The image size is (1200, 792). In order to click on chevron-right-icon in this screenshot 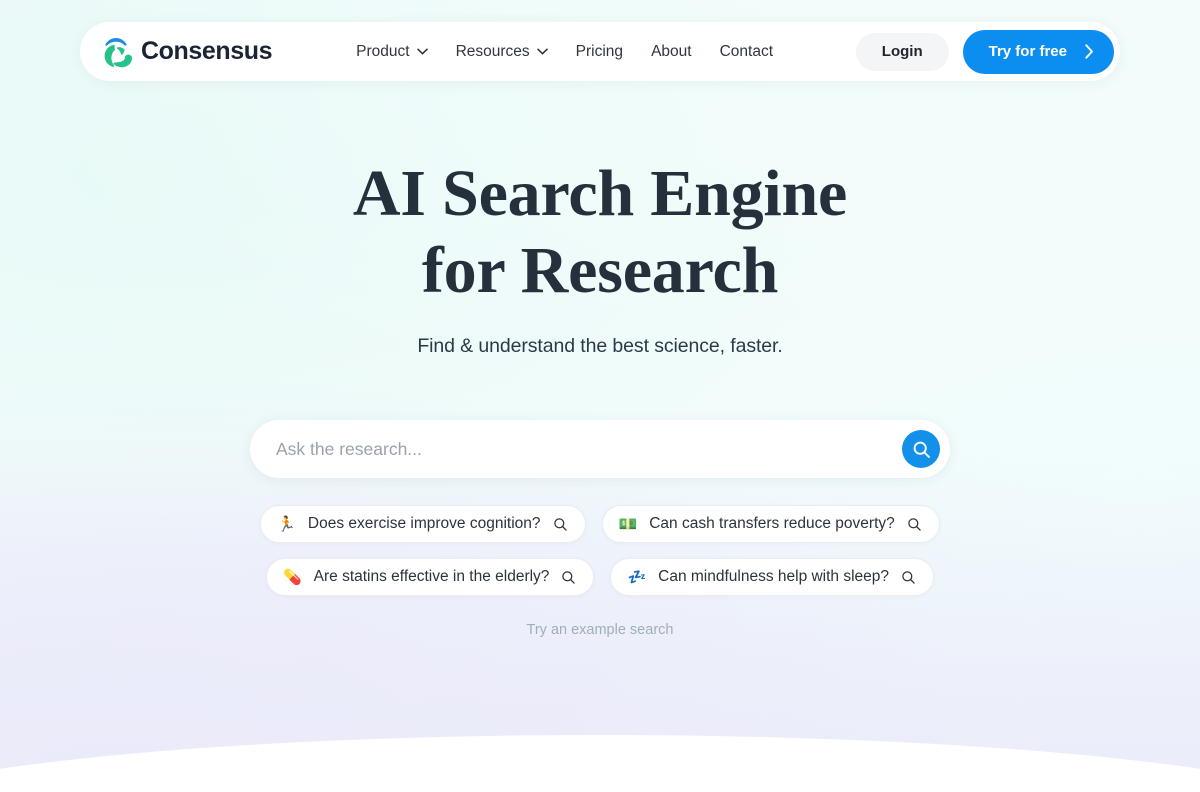, I will do `click(1089, 51)`.